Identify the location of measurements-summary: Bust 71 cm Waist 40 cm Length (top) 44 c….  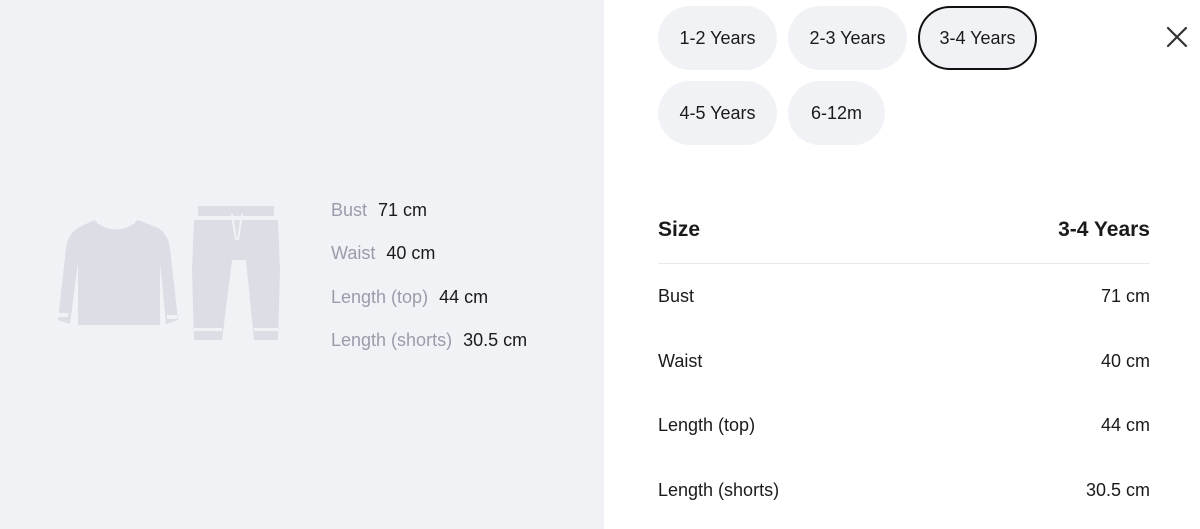
(429, 284).